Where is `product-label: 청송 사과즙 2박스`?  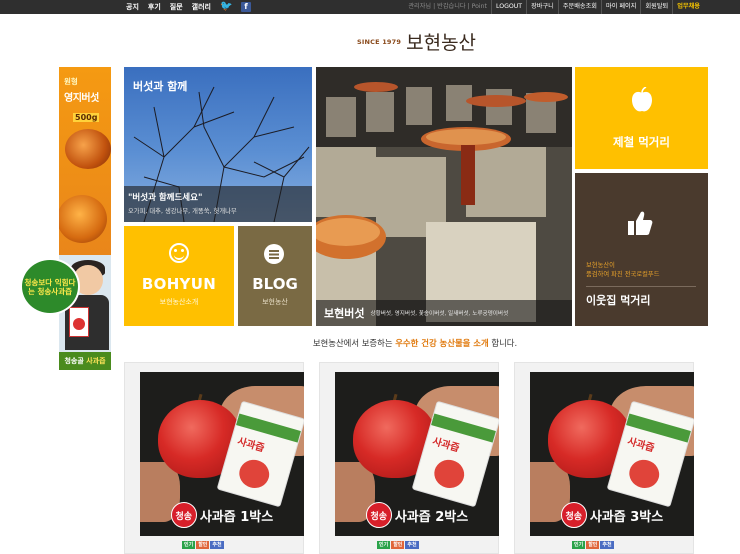
product-label: 청송 사과즙 2박스 is located at coordinates (417, 515).